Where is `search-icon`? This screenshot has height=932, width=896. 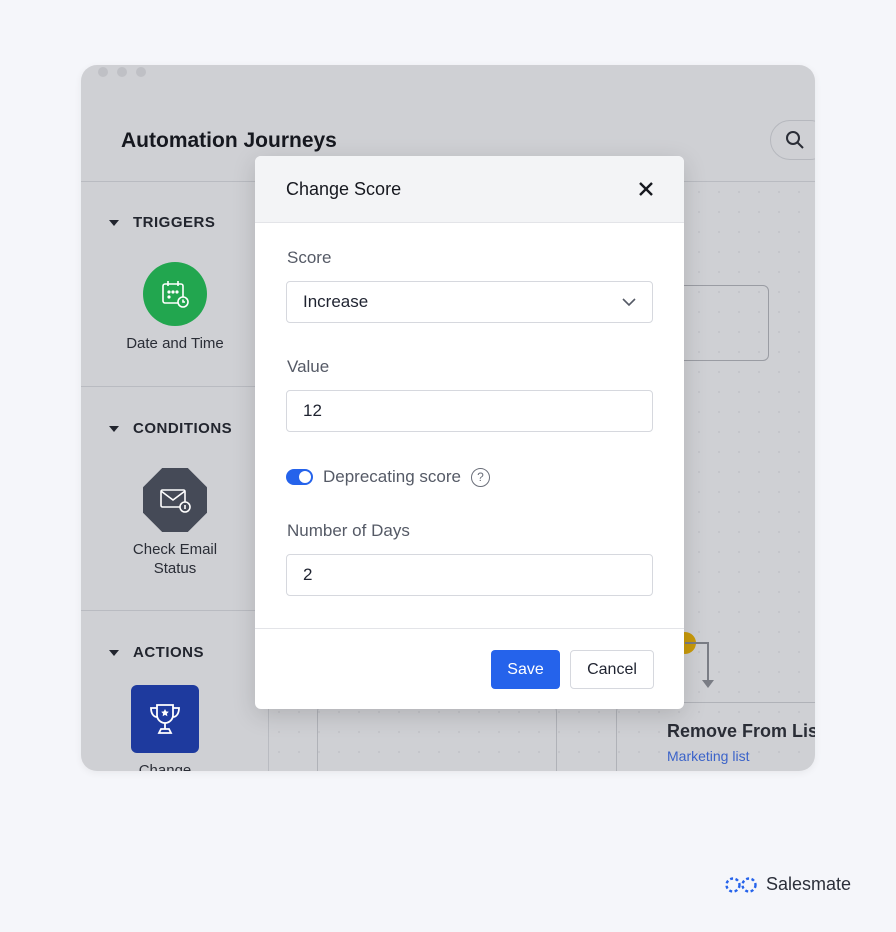 search-icon is located at coordinates (795, 140).